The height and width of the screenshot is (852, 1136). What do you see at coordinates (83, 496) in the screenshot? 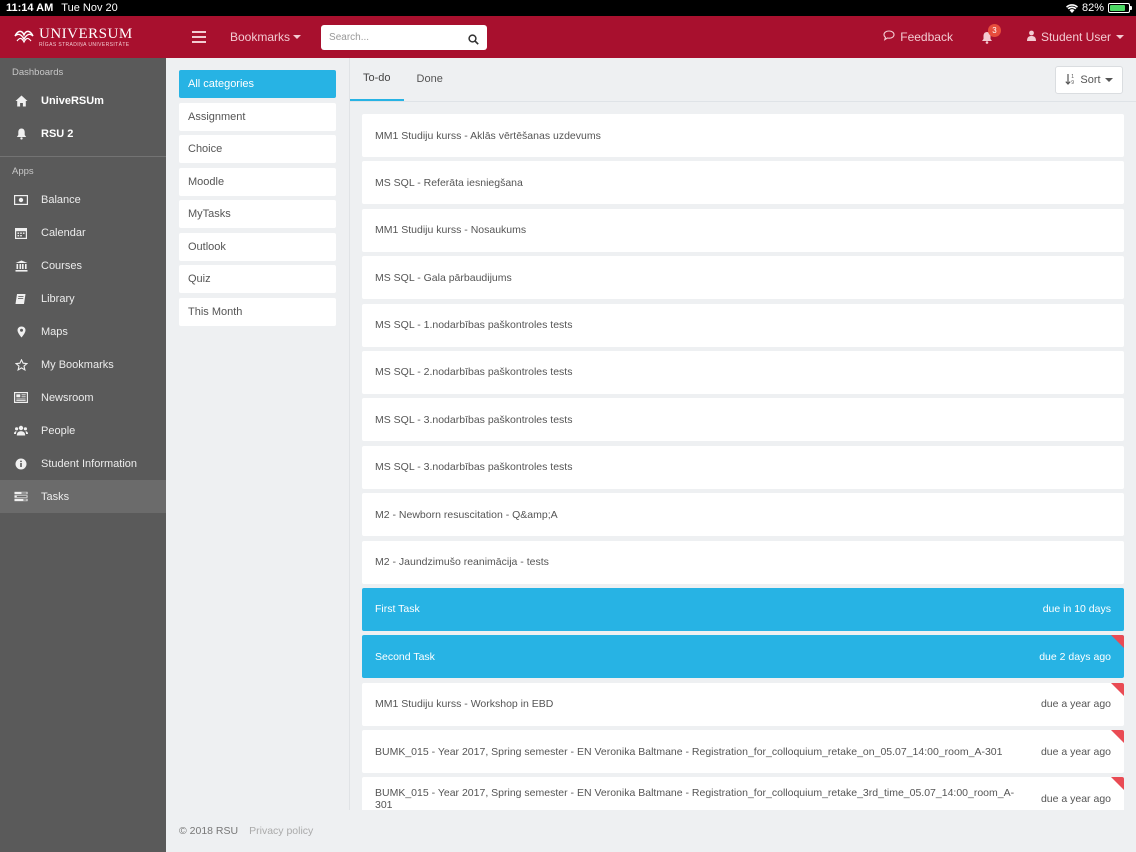
I see `sidebar-item-tasks: Tasks` at bounding box center [83, 496].